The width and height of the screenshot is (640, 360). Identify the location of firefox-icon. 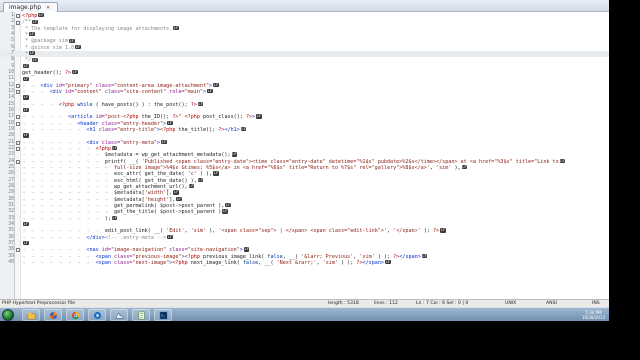
(53, 315).